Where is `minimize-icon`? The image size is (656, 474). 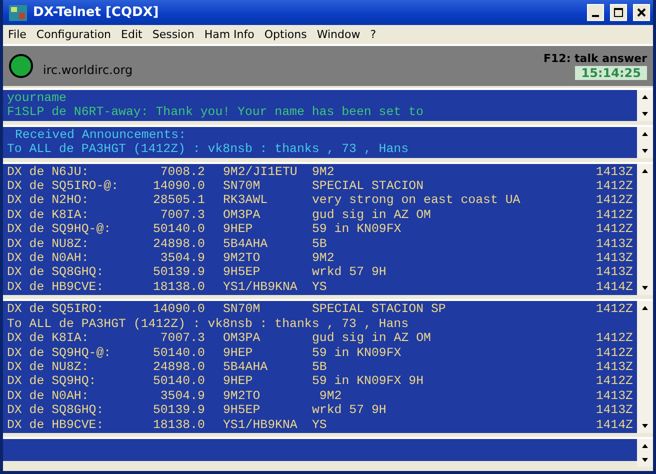
minimize-icon is located at coordinates (595, 15).